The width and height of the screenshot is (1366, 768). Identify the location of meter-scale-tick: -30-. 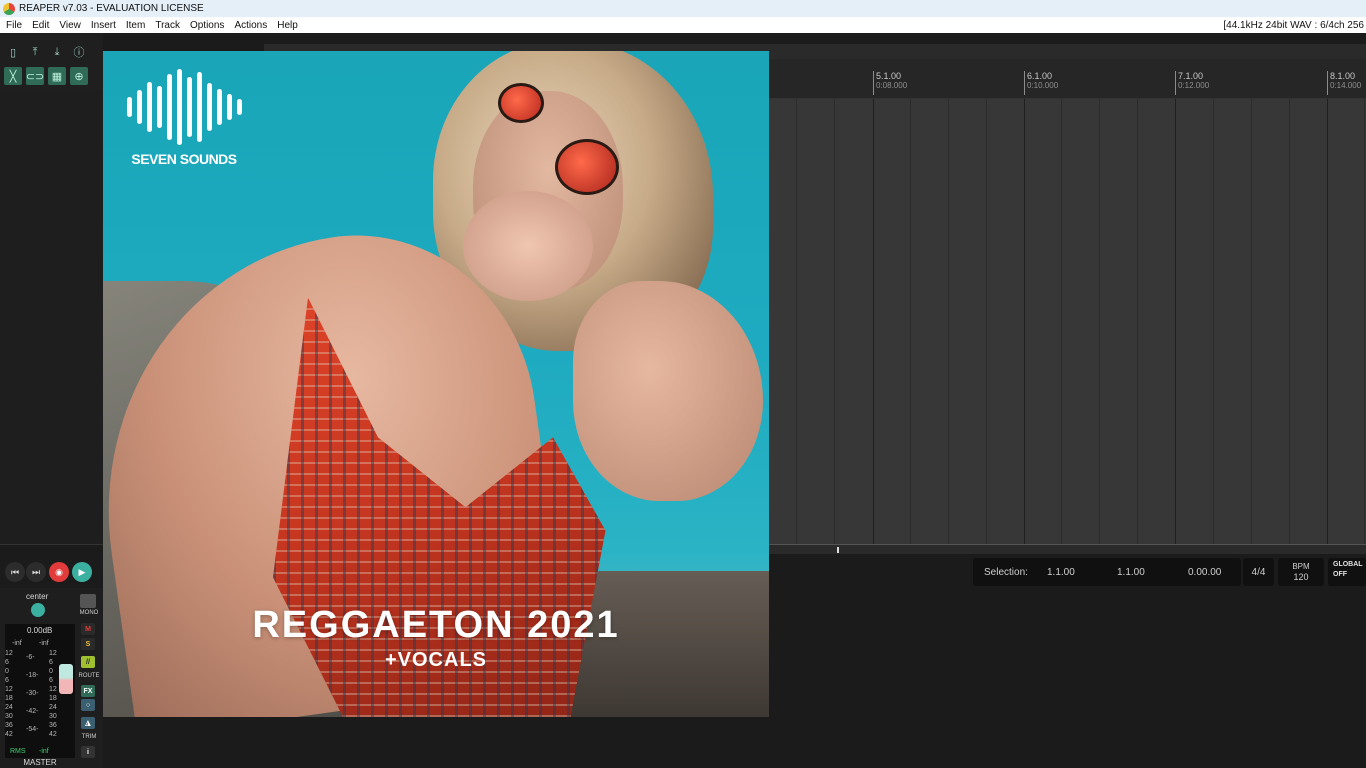
(32, 693).